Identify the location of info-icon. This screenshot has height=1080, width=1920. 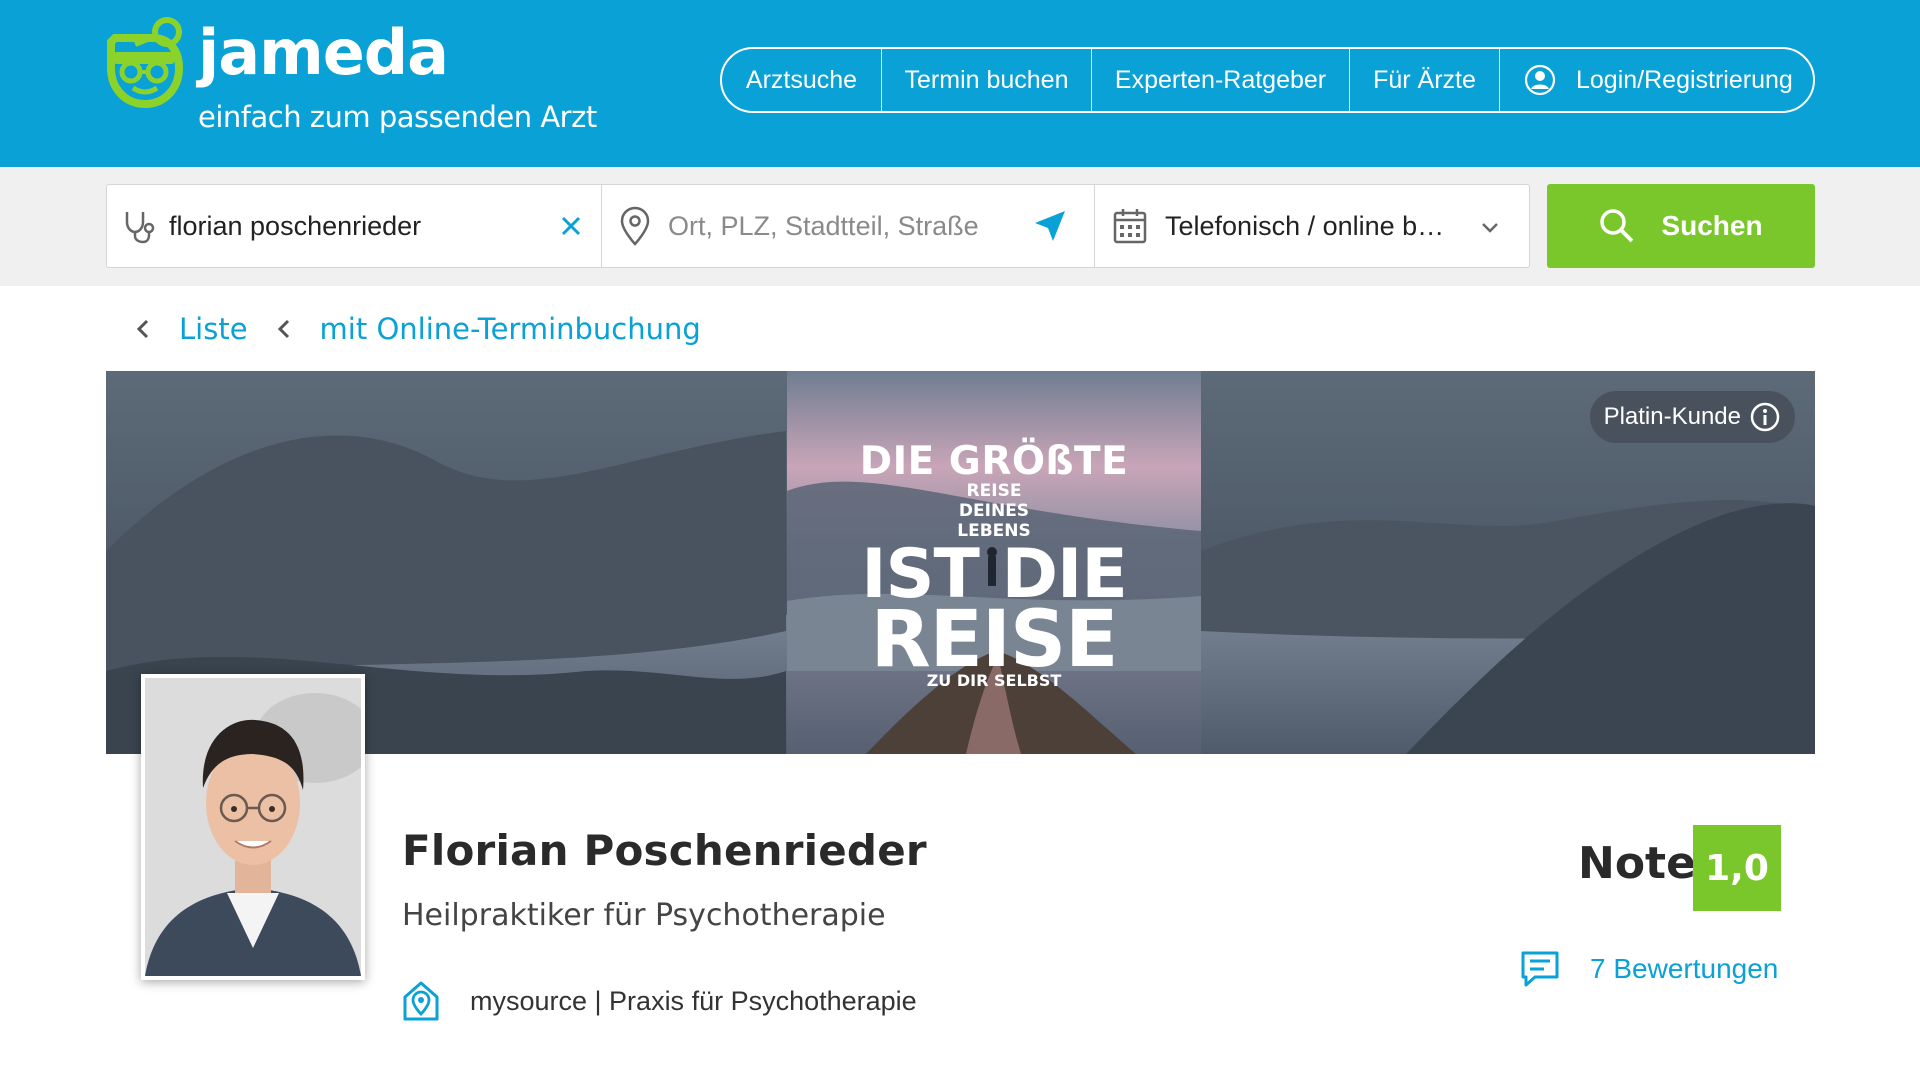
(1765, 417).